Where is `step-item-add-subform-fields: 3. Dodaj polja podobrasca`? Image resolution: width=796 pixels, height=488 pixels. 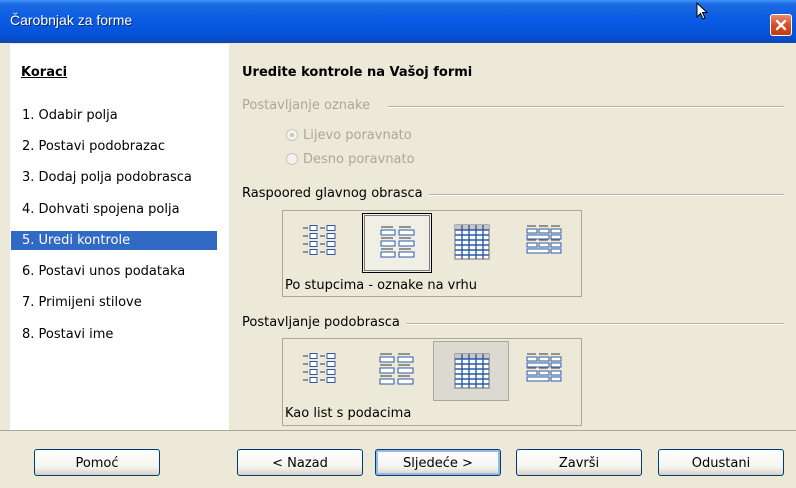
step-item-add-subform-fields: 3. Dodaj polja podobrasca is located at coordinates (114, 177).